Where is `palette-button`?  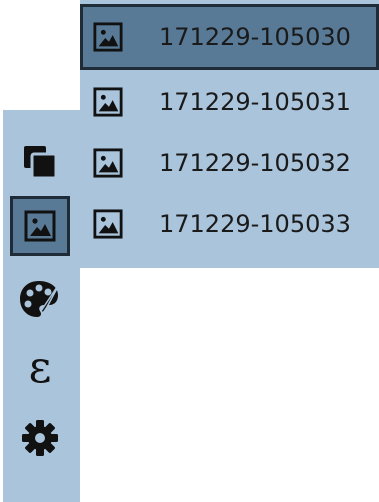
palette-button is located at coordinates (40, 300).